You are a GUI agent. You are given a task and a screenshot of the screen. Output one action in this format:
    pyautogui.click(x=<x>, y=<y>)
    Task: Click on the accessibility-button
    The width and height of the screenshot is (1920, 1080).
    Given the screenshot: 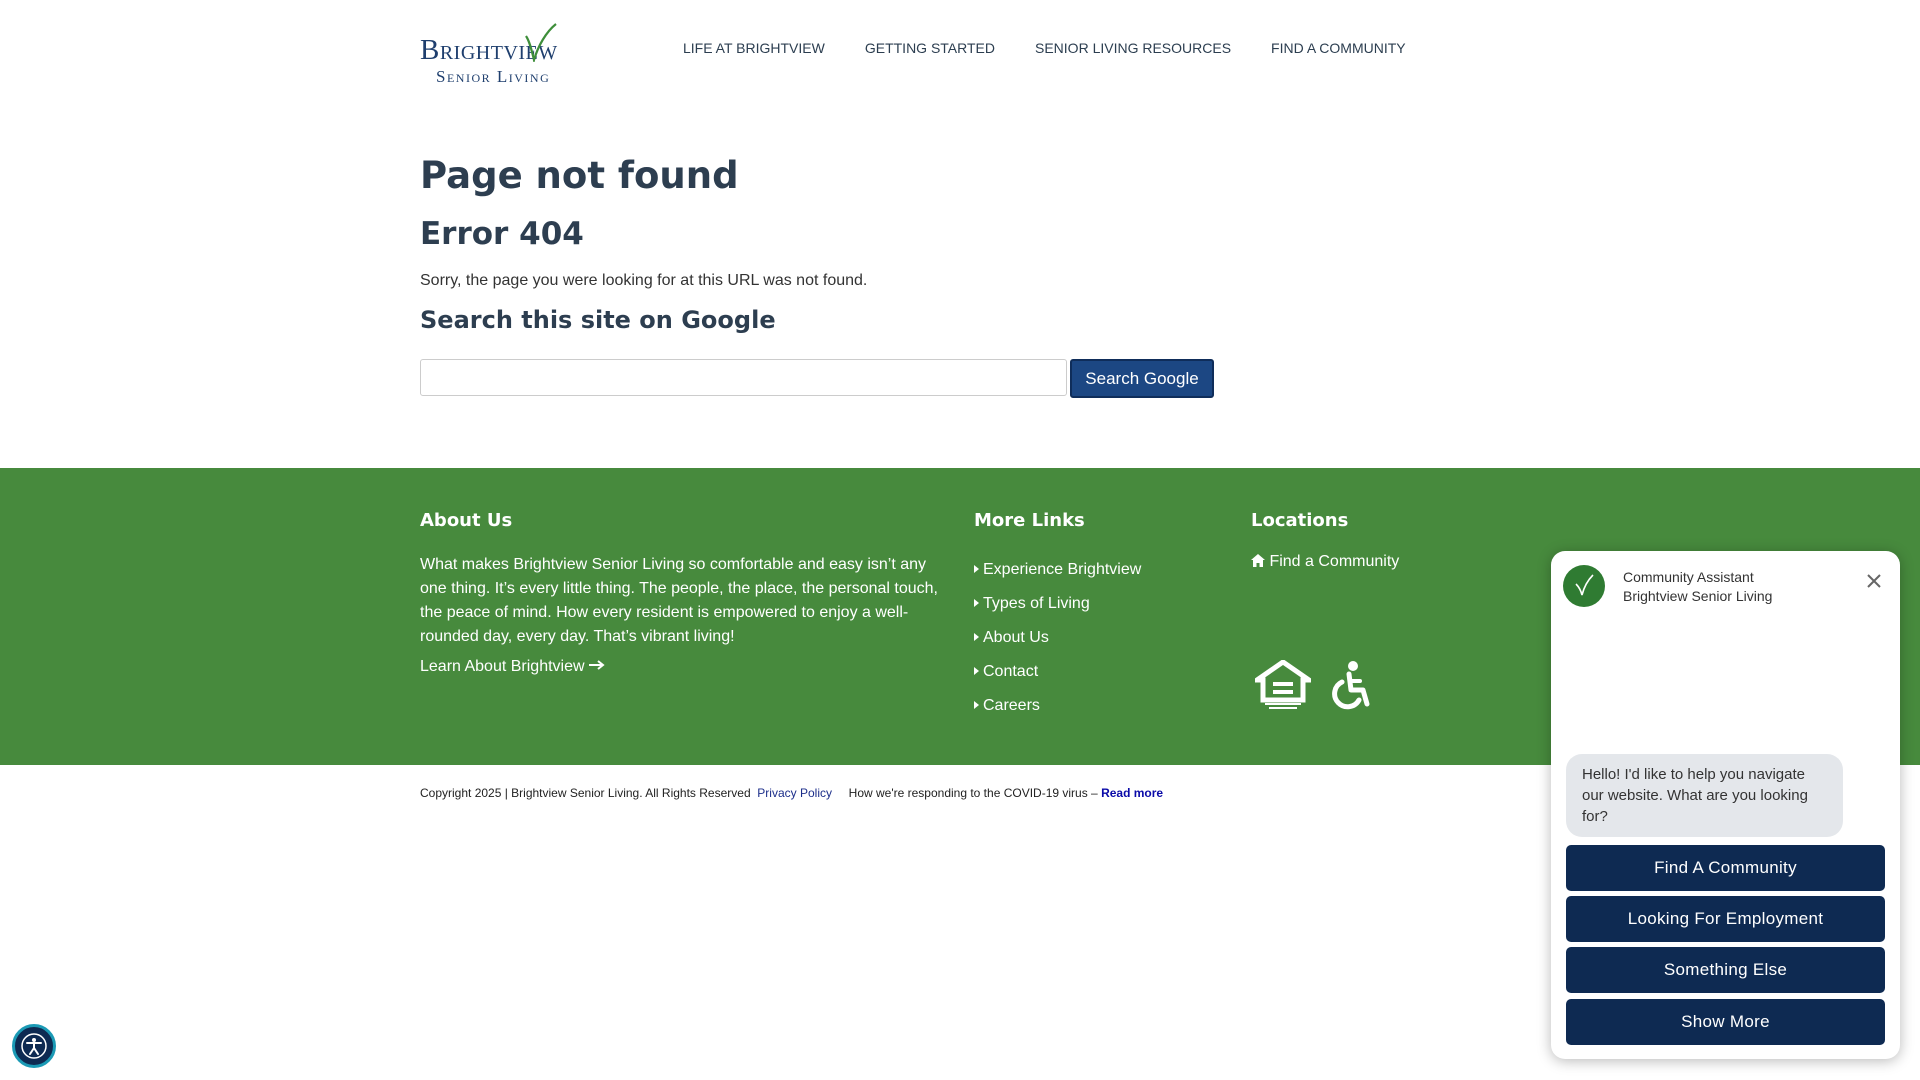 What is the action you would take?
    pyautogui.click(x=34, y=1046)
    